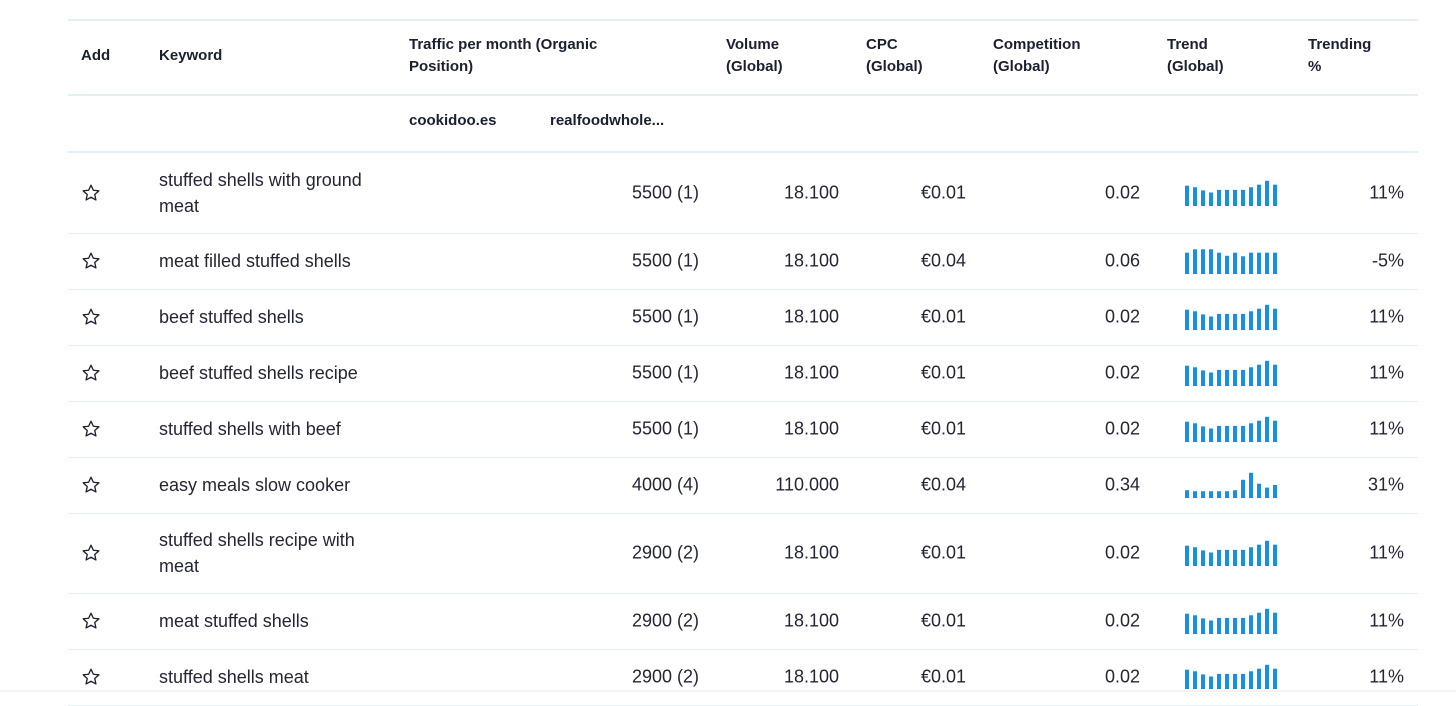 This screenshot has width=1456, height=706. I want to click on traffic-cell: 2900 (2), so click(665, 552).